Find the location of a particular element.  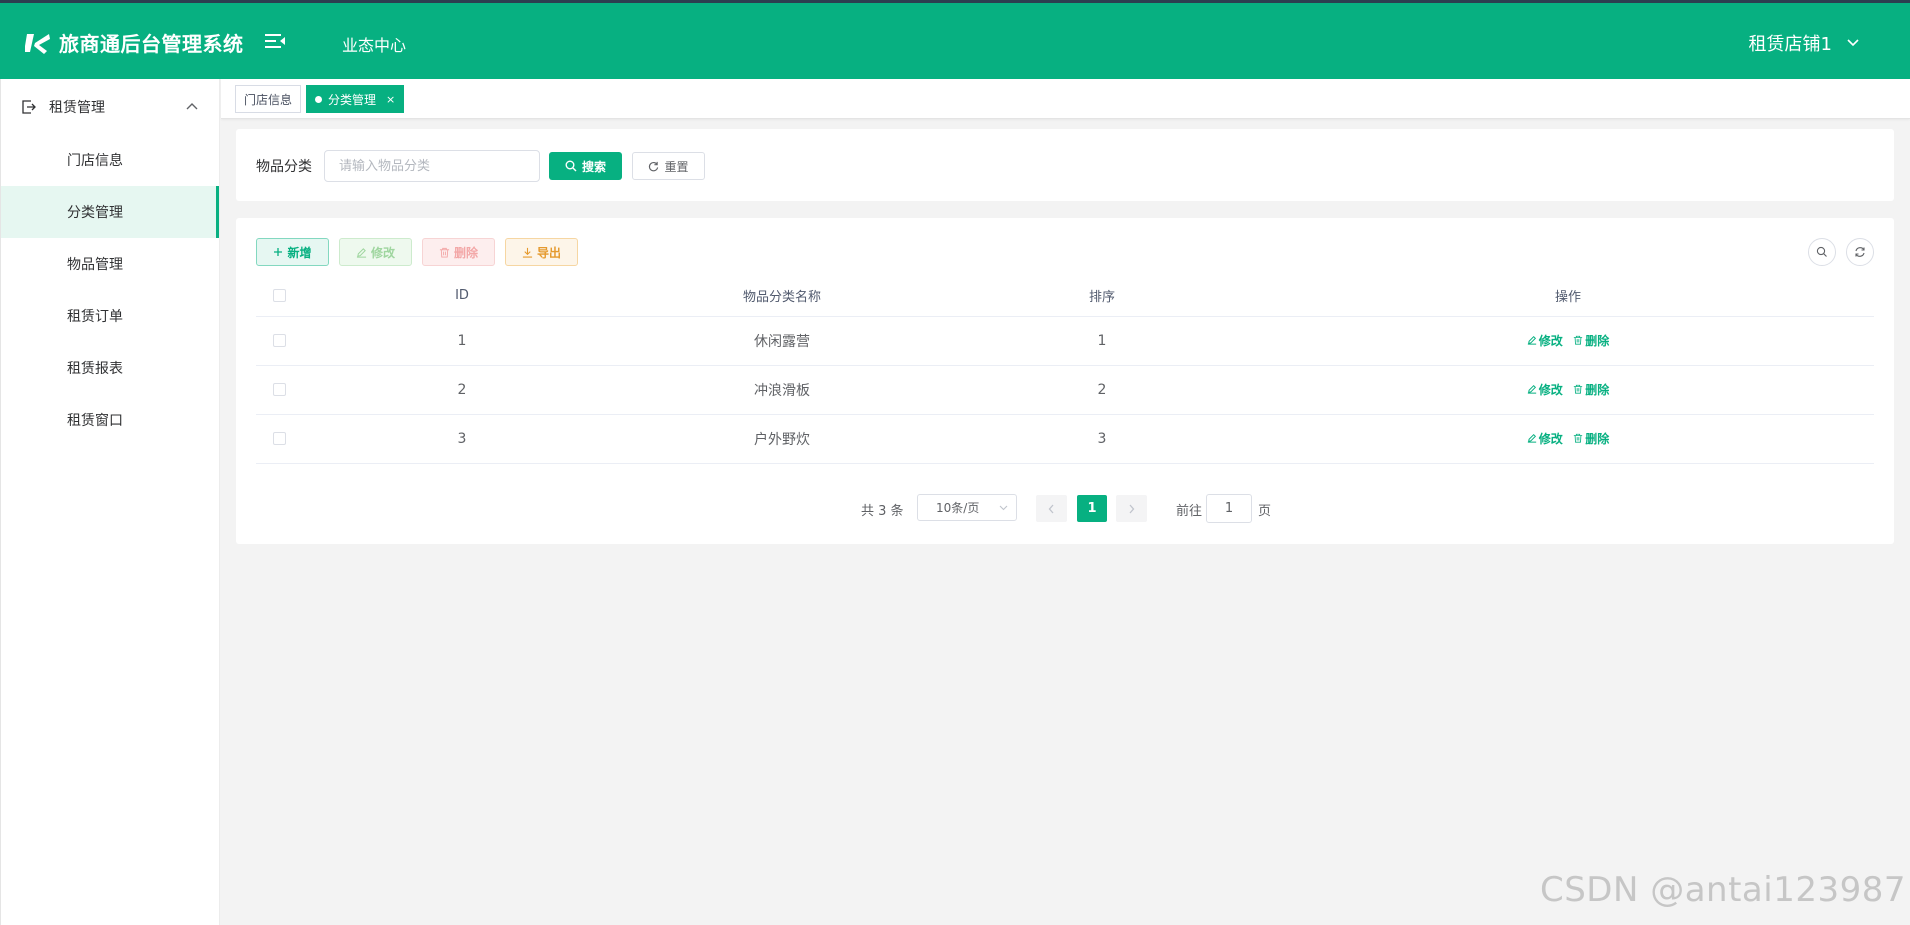

cell-sort: 3 is located at coordinates (1102, 439).